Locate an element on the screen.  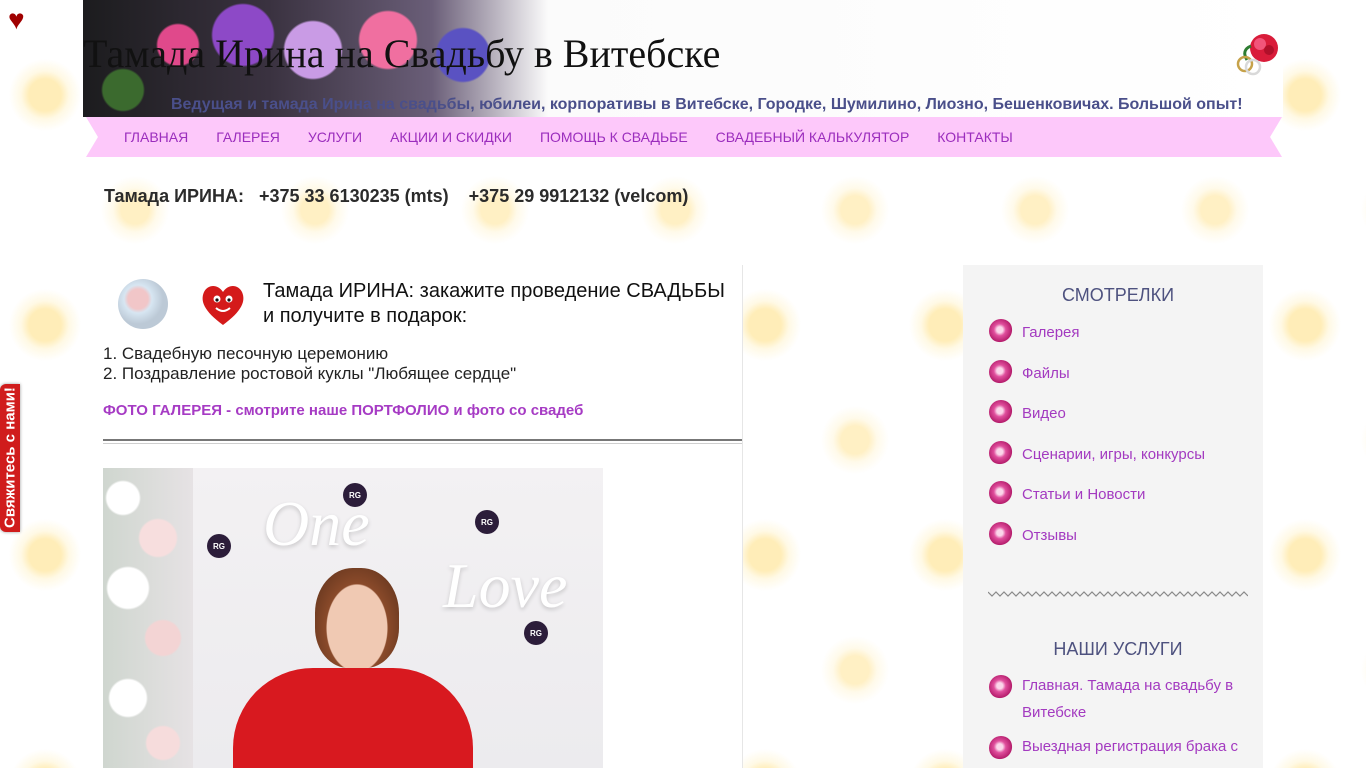
sidebar-link: Галерея is located at coordinates (1051, 333).